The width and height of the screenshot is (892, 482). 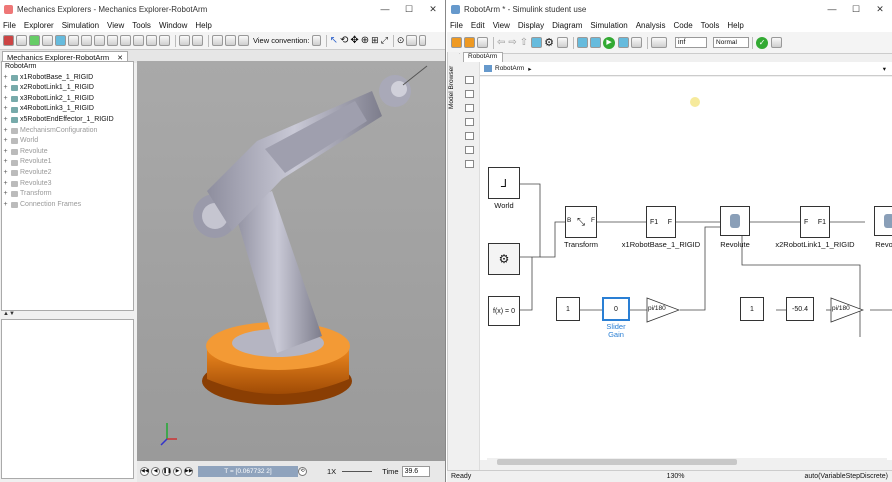 What do you see at coordinates (710, 25) in the screenshot?
I see `menu-tools: Tools` at bounding box center [710, 25].